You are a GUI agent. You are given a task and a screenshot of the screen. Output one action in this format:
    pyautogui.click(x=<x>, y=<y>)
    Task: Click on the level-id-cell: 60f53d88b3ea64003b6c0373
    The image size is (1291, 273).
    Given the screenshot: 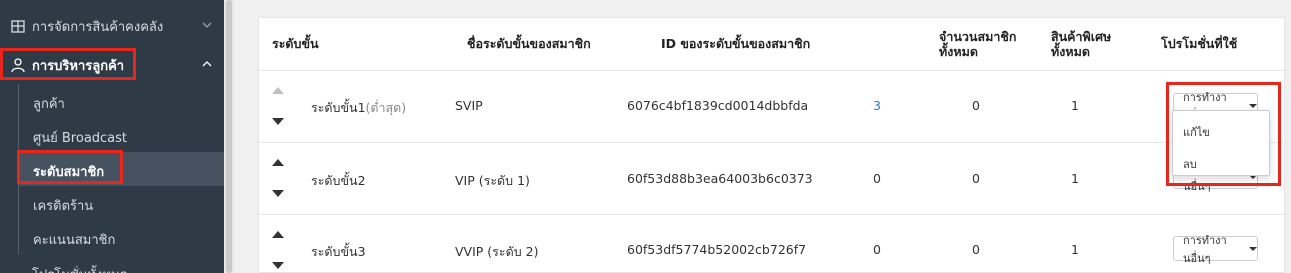 What is the action you would take?
    pyautogui.click(x=720, y=178)
    